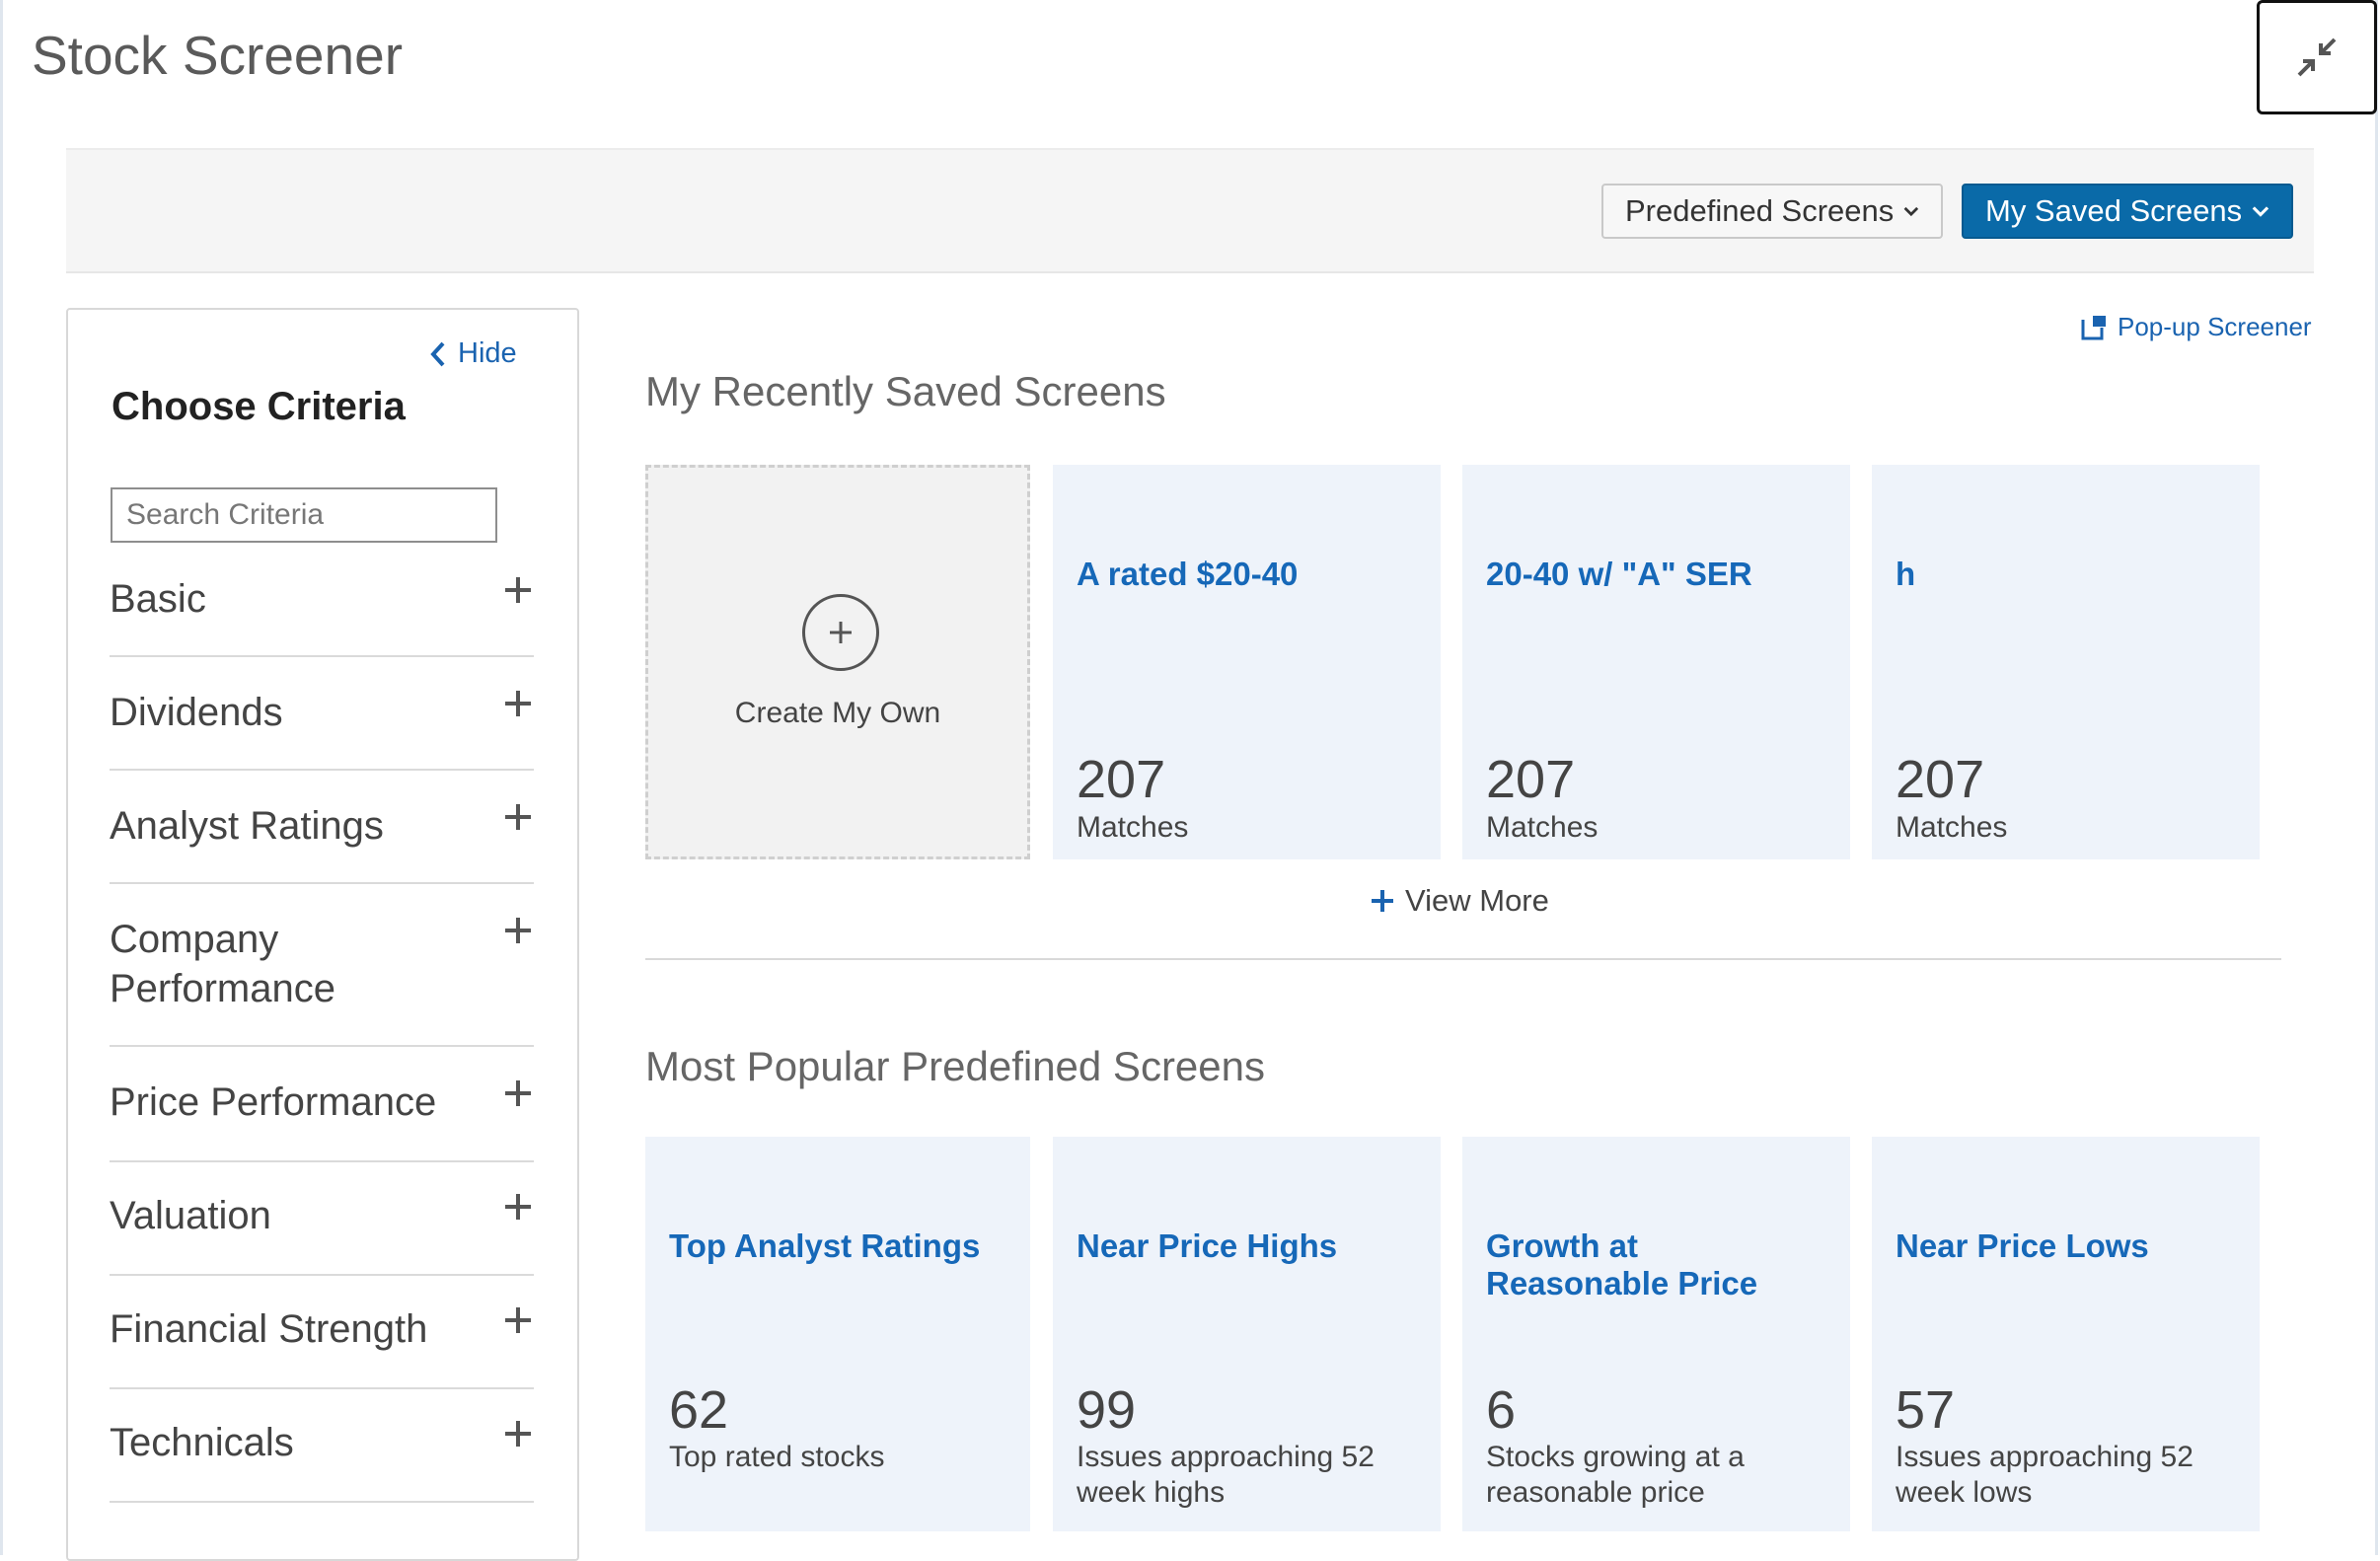 This screenshot has height=1561, width=2380. I want to click on chevron-left-icon, so click(437, 353).